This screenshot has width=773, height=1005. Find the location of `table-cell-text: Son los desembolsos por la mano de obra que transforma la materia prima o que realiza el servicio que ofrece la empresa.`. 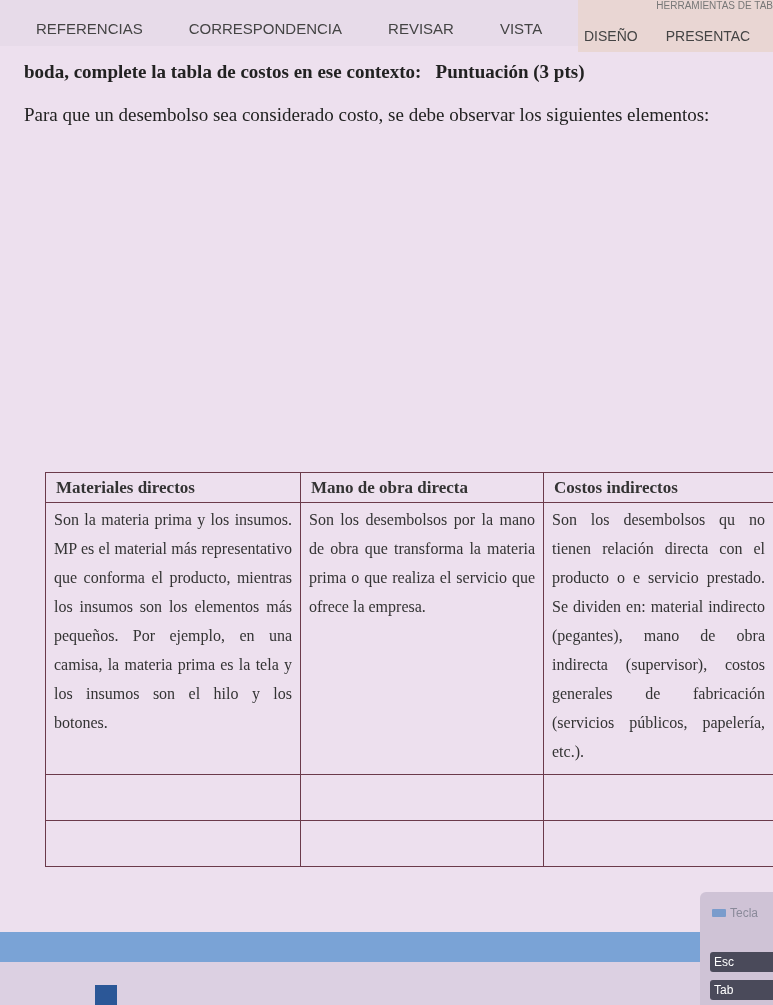

table-cell-text: Son los desembolsos por la mano de obra que transforma la materia prima o que realiza el servicio que ofrece la empresa. is located at coordinates (422, 564).